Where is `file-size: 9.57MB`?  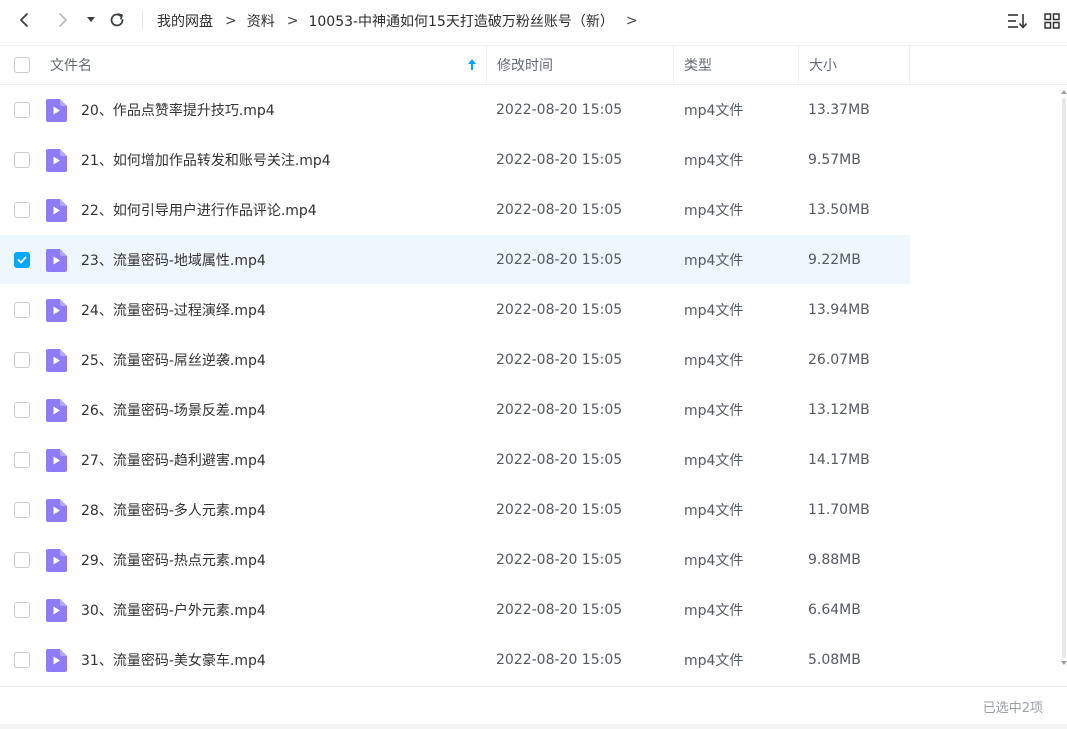 file-size: 9.57MB is located at coordinates (834, 159).